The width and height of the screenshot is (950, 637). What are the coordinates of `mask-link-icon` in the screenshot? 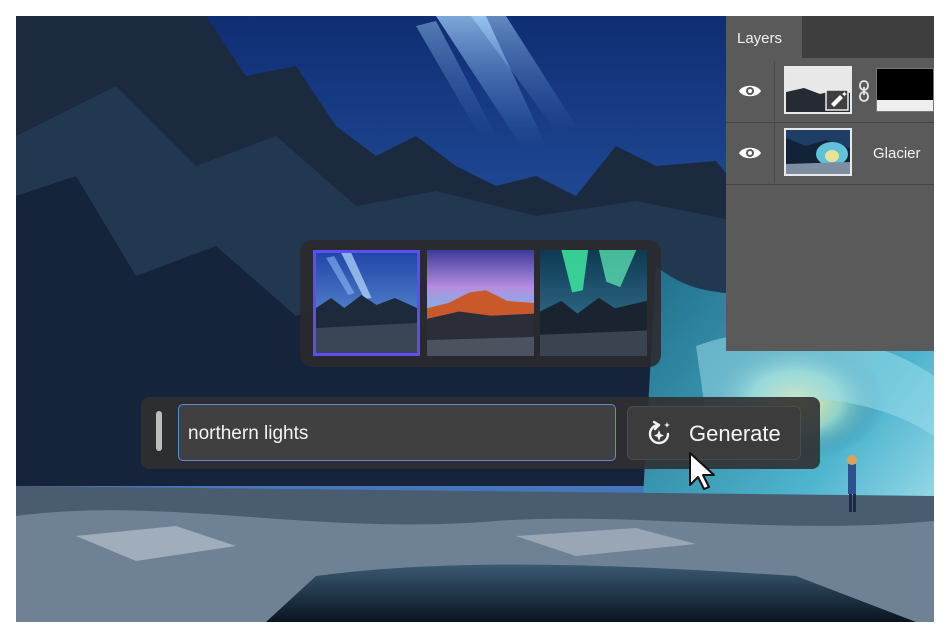 It's located at (864, 91).